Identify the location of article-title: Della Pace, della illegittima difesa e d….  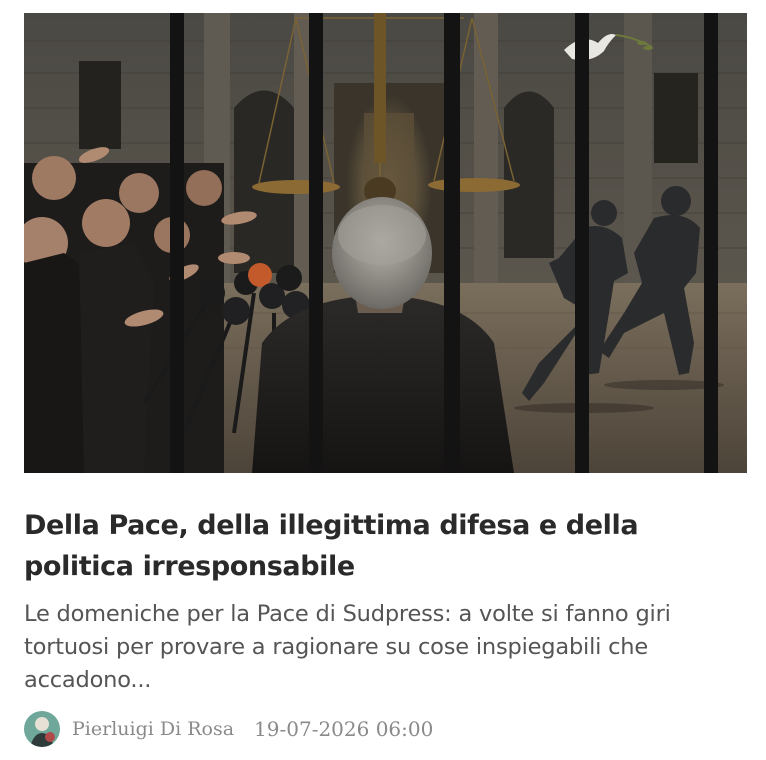
(381, 546).